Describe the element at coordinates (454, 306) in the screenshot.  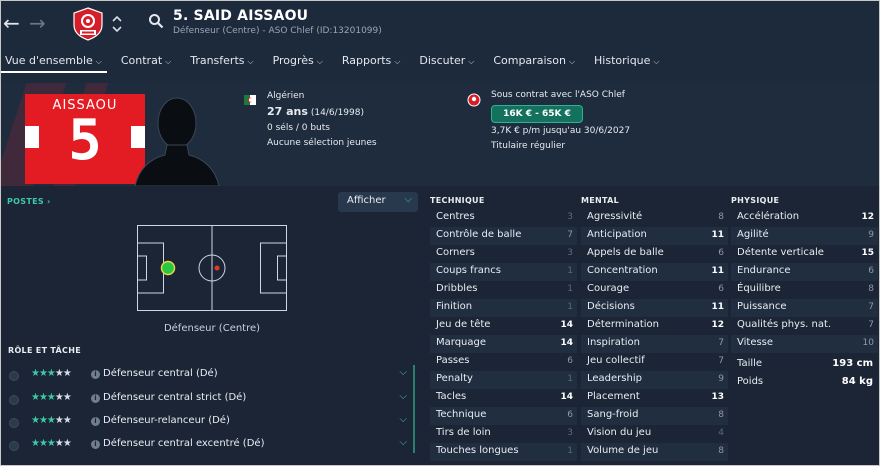
I see `attribute-name: Finition` at that location.